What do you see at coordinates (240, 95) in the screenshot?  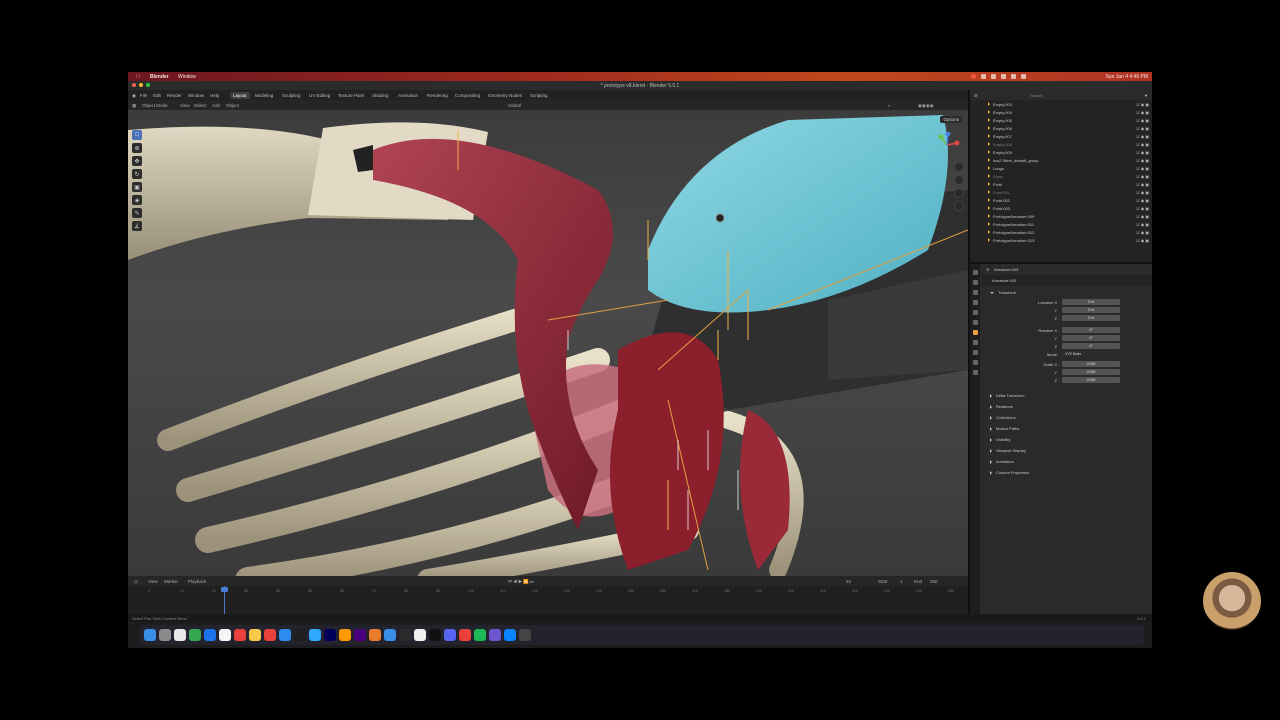 I see `tab-layout: Layout` at bounding box center [240, 95].